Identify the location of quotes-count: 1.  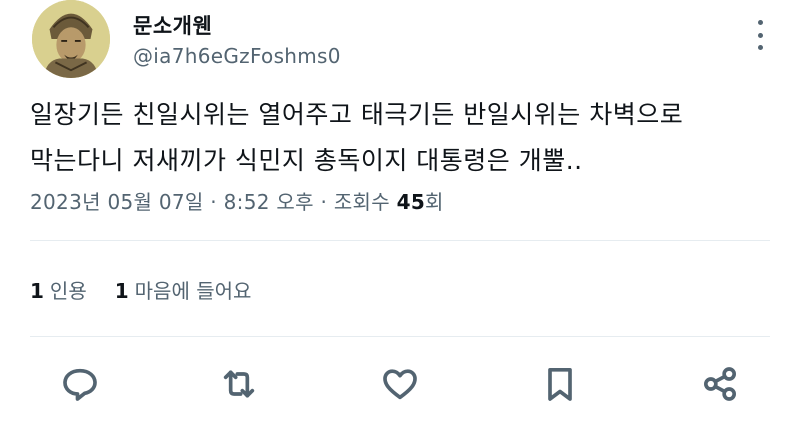
(37, 291).